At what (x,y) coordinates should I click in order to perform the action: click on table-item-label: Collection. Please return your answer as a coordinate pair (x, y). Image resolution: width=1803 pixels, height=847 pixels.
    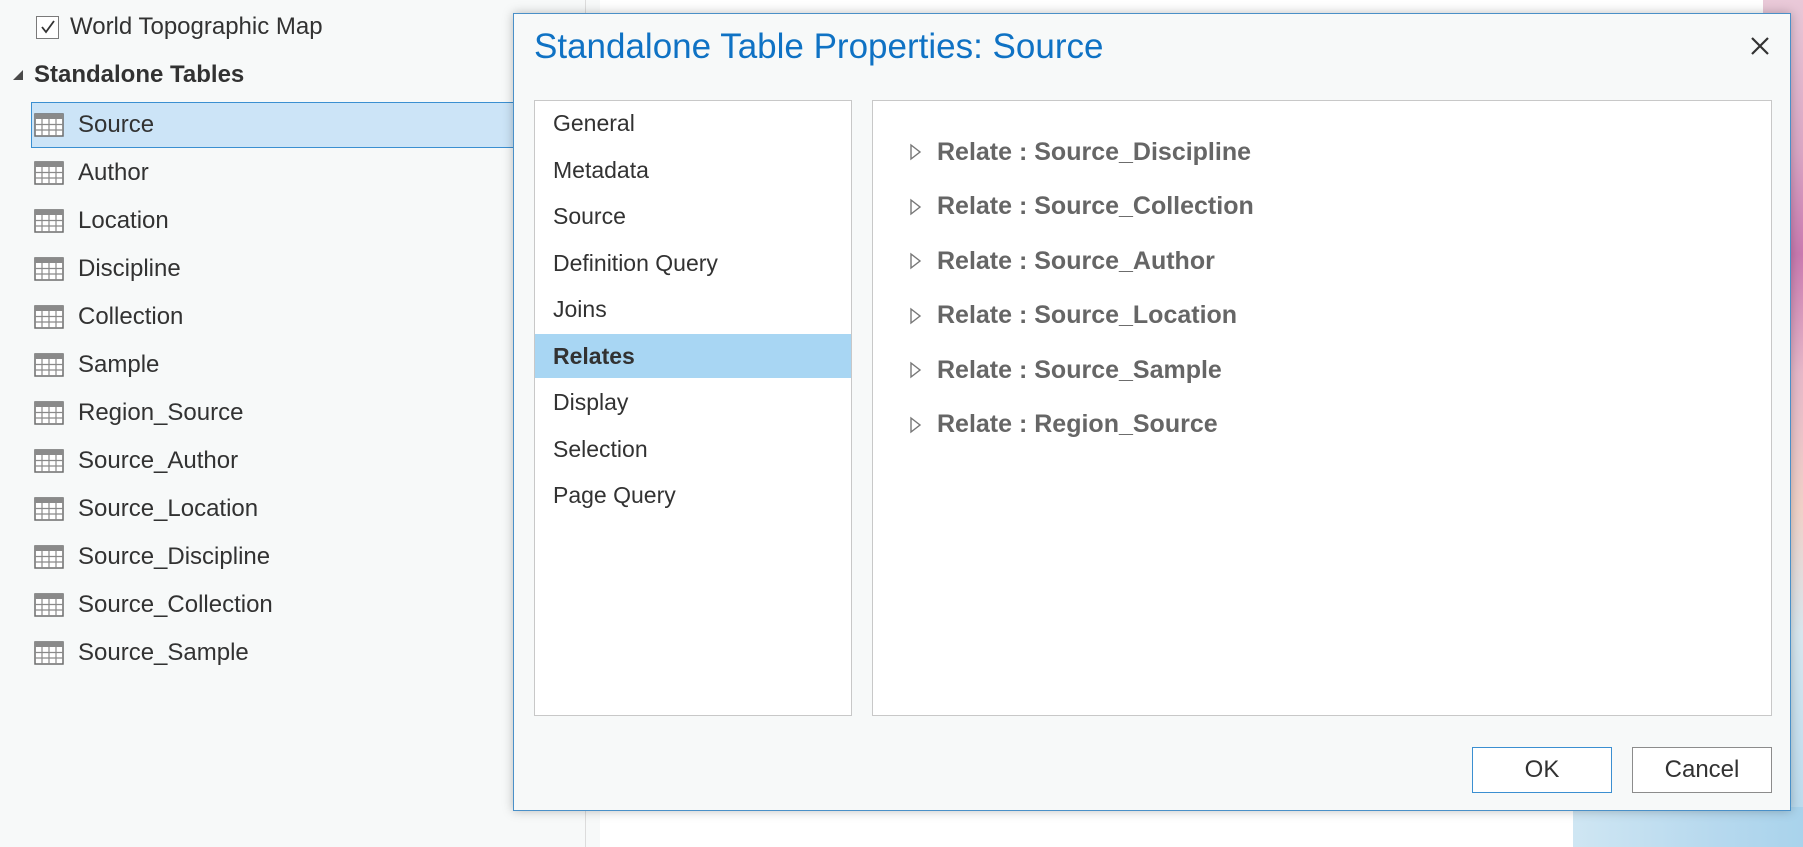
    Looking at the image, I should click on (131, 316).